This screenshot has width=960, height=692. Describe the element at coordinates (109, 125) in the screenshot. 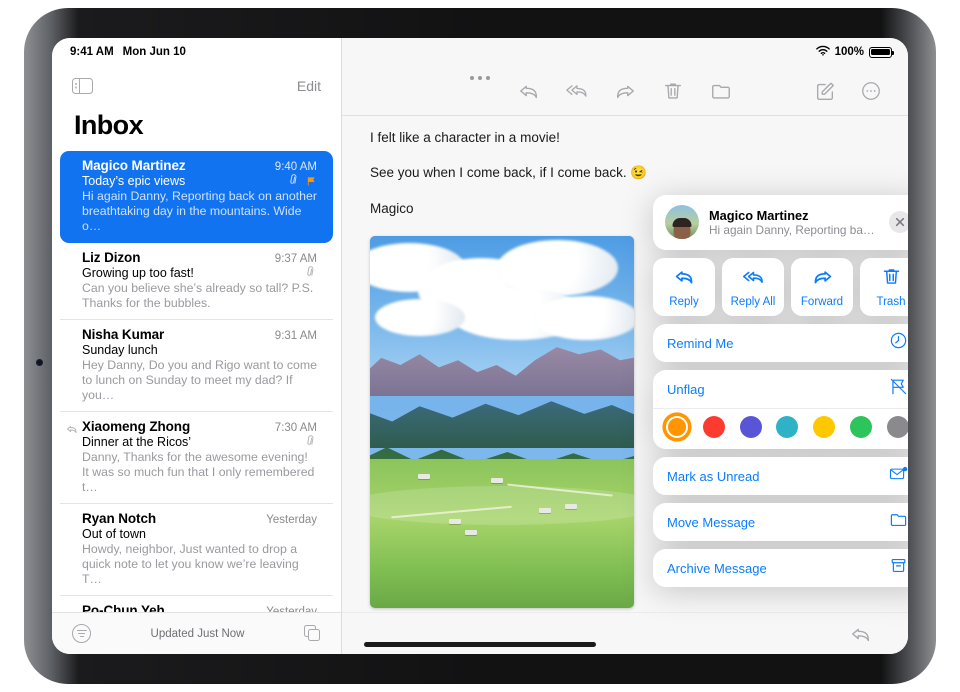

I see `page-title: Inbox` at that location.